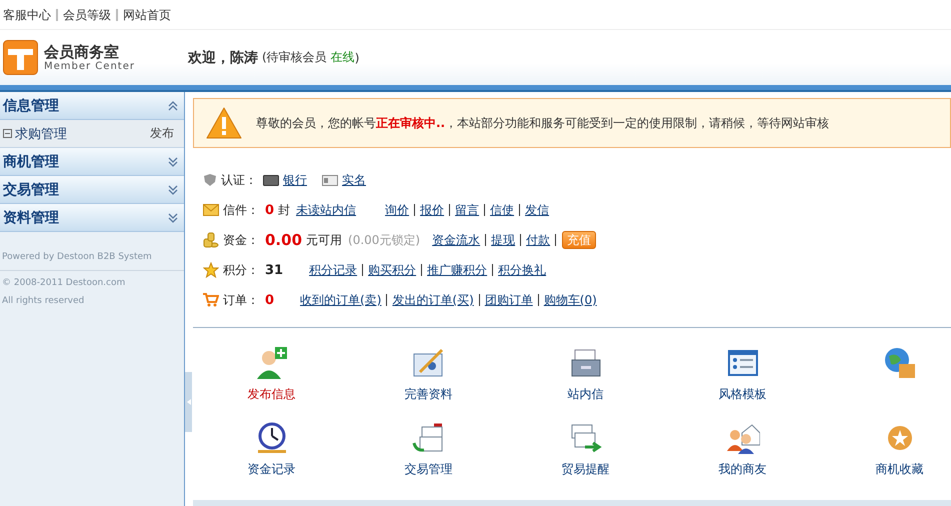 The image size is (951, 506). Describe the element at coordinates (538, 240) in the screenshot. I see `action-link: 付款` at that location.